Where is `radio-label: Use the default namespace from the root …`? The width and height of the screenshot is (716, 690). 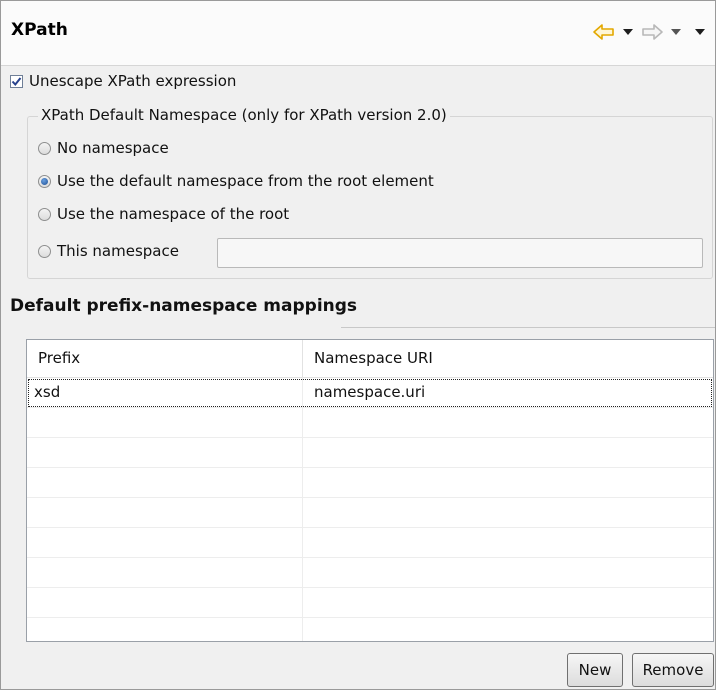 radio-label: Use the default namespace from the root … is located at coordinates (245, 181).